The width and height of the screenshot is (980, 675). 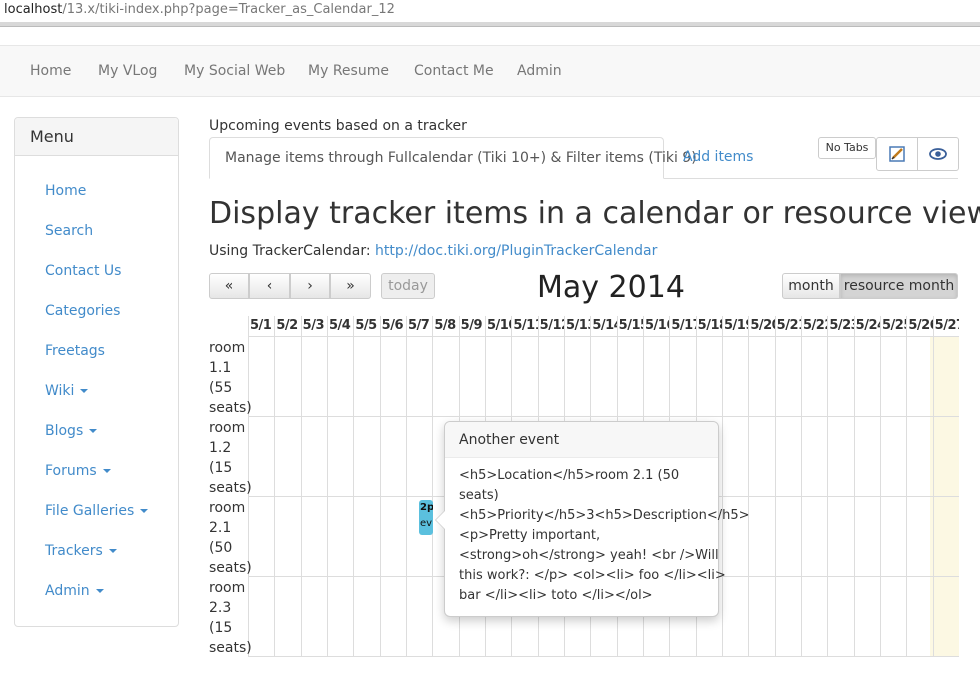 What do you see at coordinates (60, 391) in the screenshot?
I see `menu-wiki-label: Wiki` at bounding box center [60, 391].